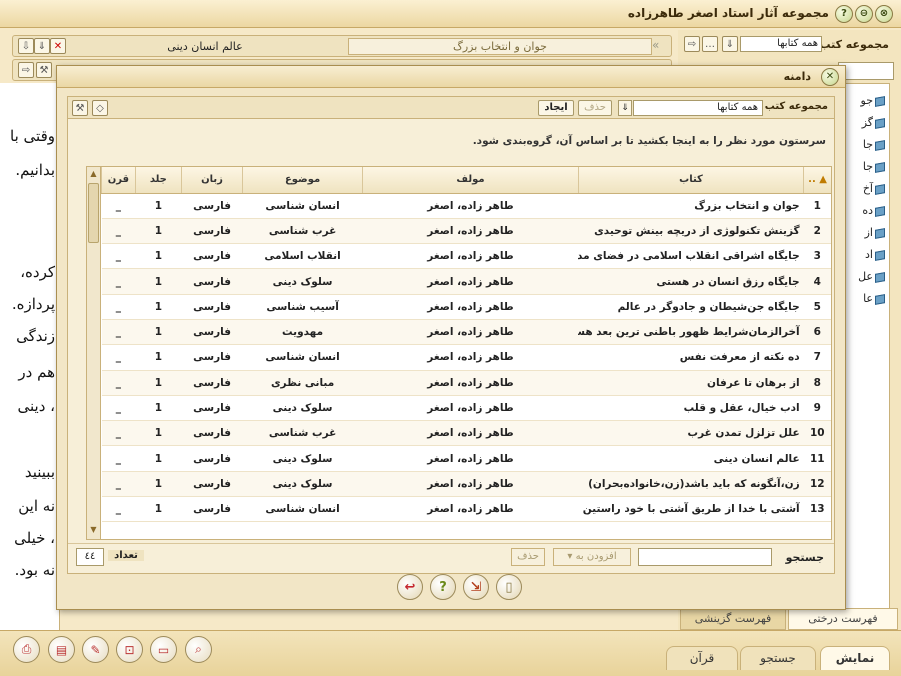 This screenshot has height=676, width=901. What do you see at coordinates (702, 658) in the screenshot?
I see `tab-quran: قرآن` at bounding box center [702, 658].